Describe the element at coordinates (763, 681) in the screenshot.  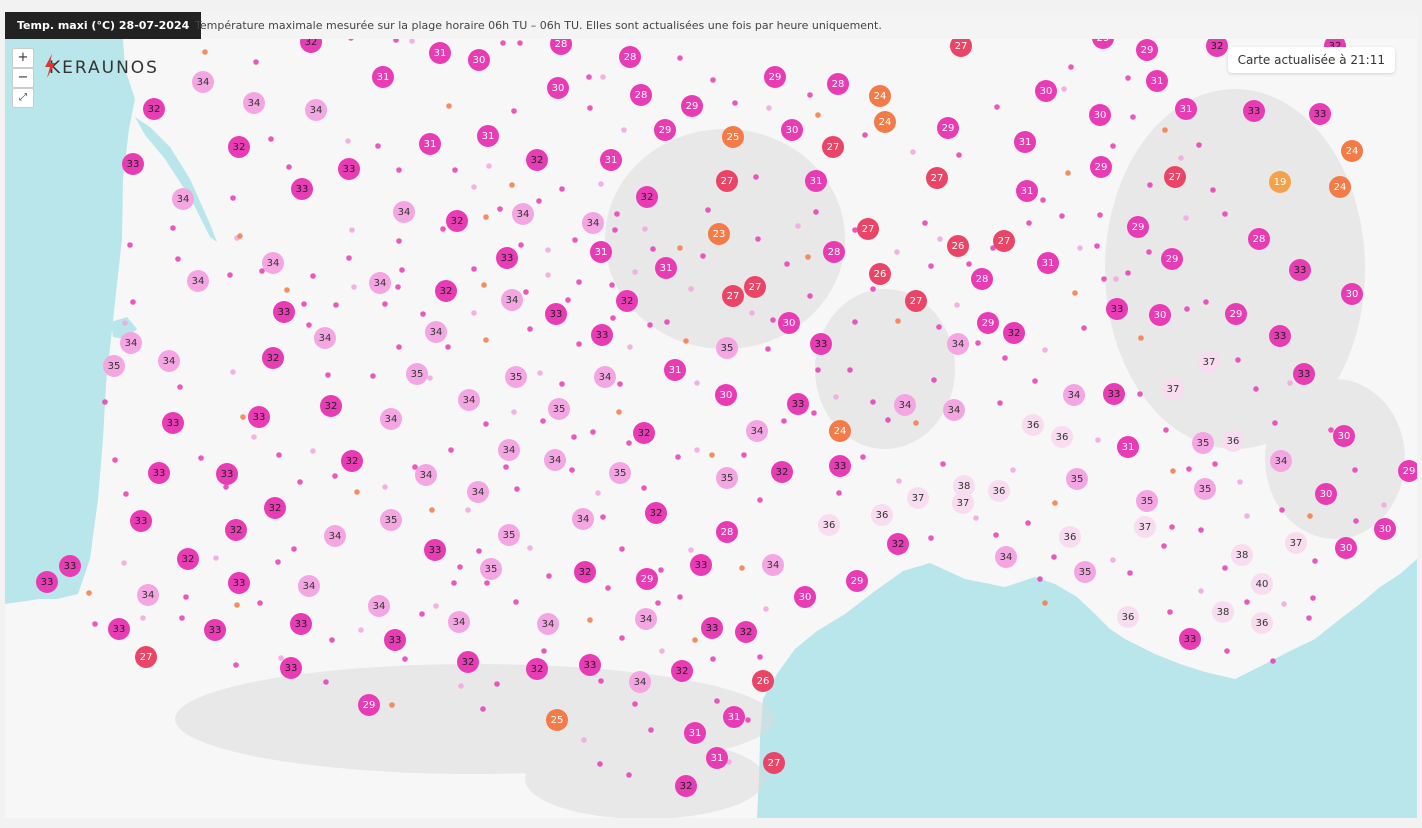
I see `temperature-marker: 26` at that location.